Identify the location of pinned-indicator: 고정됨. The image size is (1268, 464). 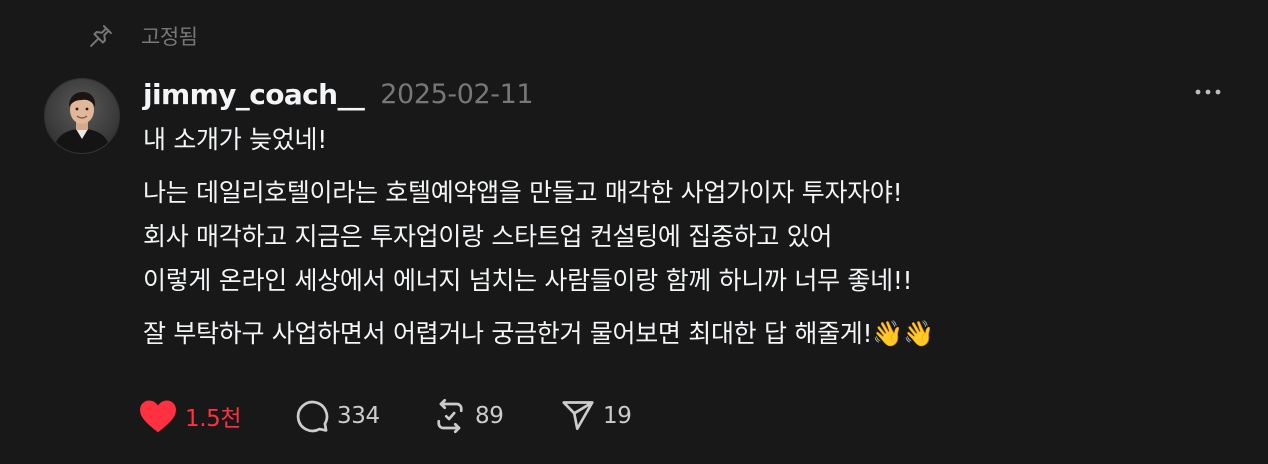
(142, 36).